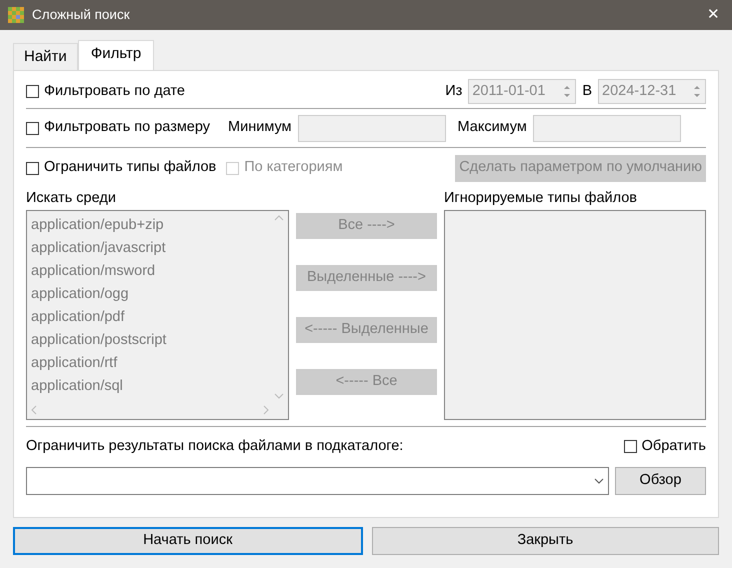 The width and height of the screenshot is (732, 568). Describe the element at coordinates (260, 128) in the screenshot. I see `minimum-label: Минимум` at that location.